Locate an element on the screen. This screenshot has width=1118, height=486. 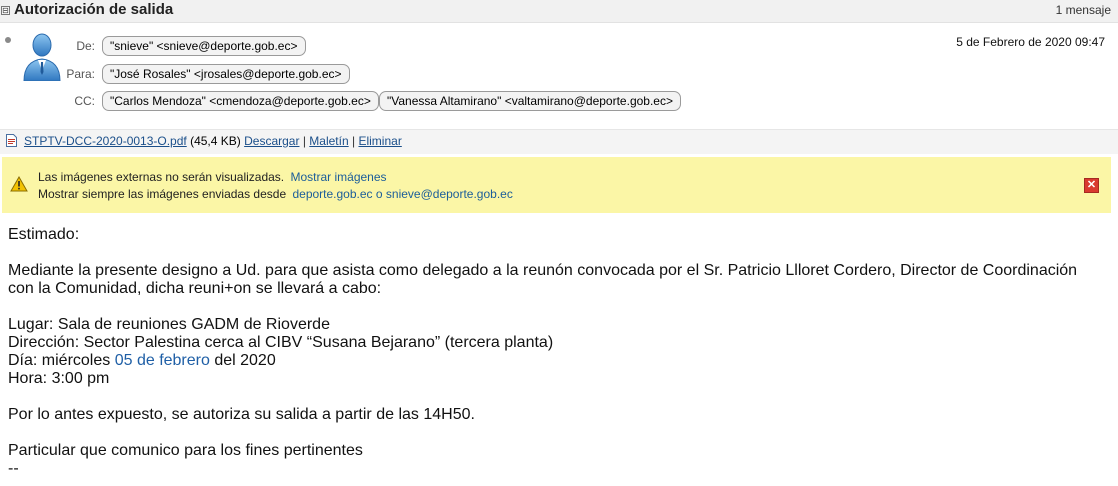
day-prefix: Día: miércoles is located at coordinates (61, 360).